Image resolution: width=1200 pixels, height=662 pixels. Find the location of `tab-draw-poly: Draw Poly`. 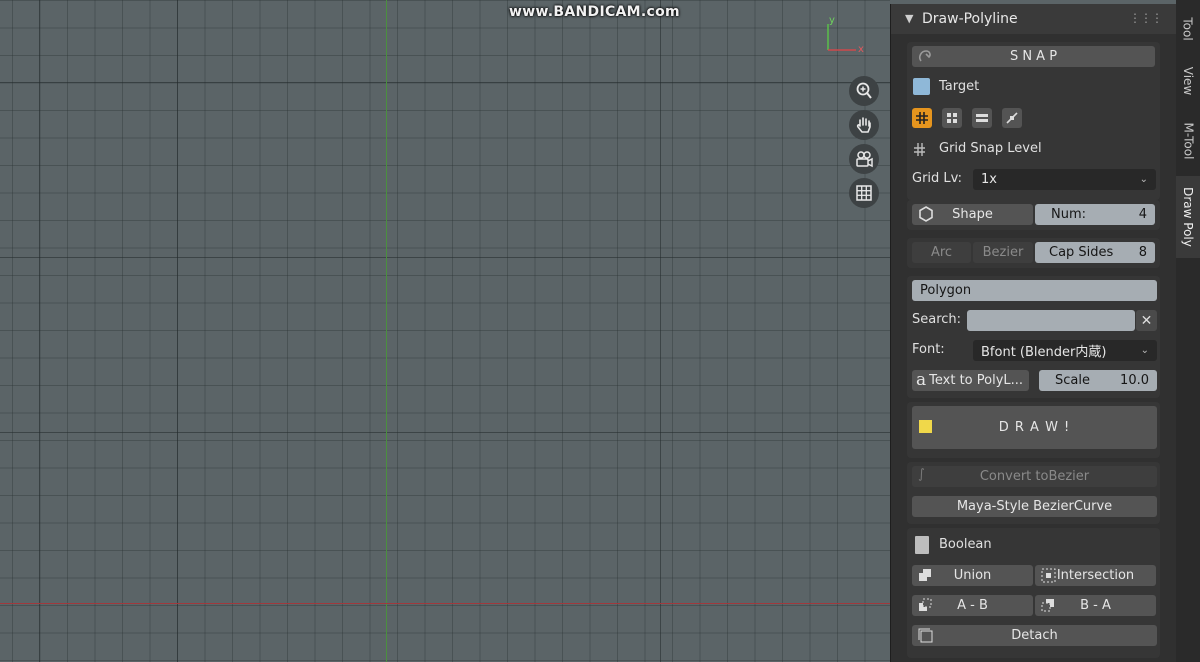

tab-draw-poly: Draw Poly is located at coordinates (1188, 217).